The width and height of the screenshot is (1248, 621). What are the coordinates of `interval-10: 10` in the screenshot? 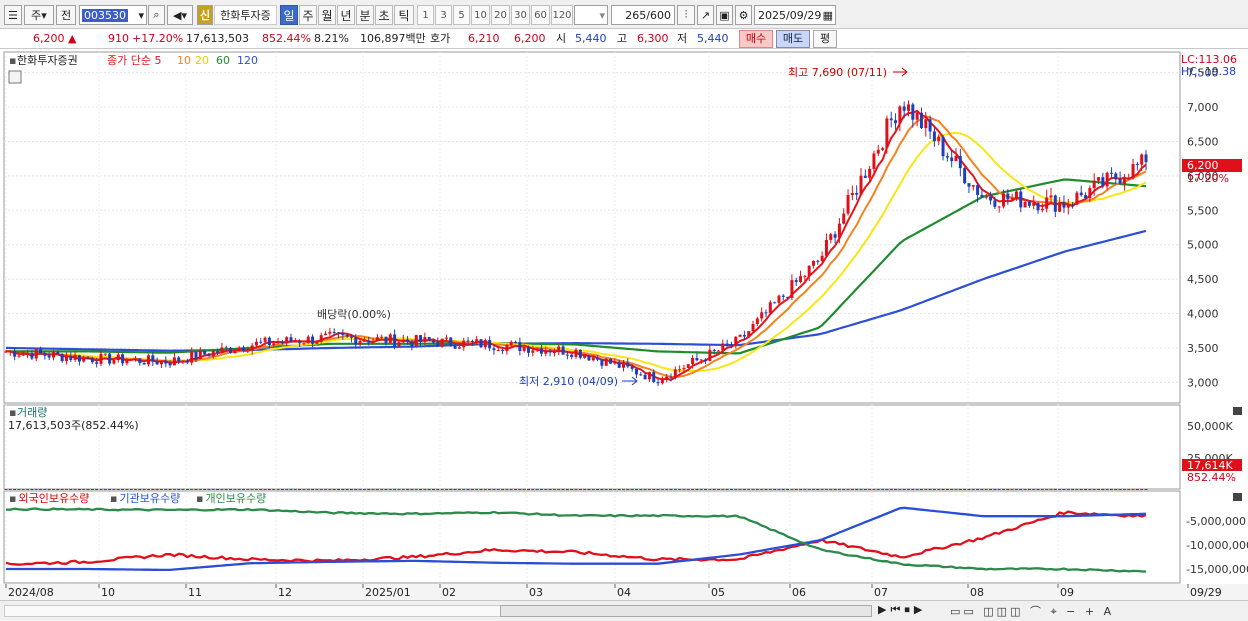 It's located at (480, 15).